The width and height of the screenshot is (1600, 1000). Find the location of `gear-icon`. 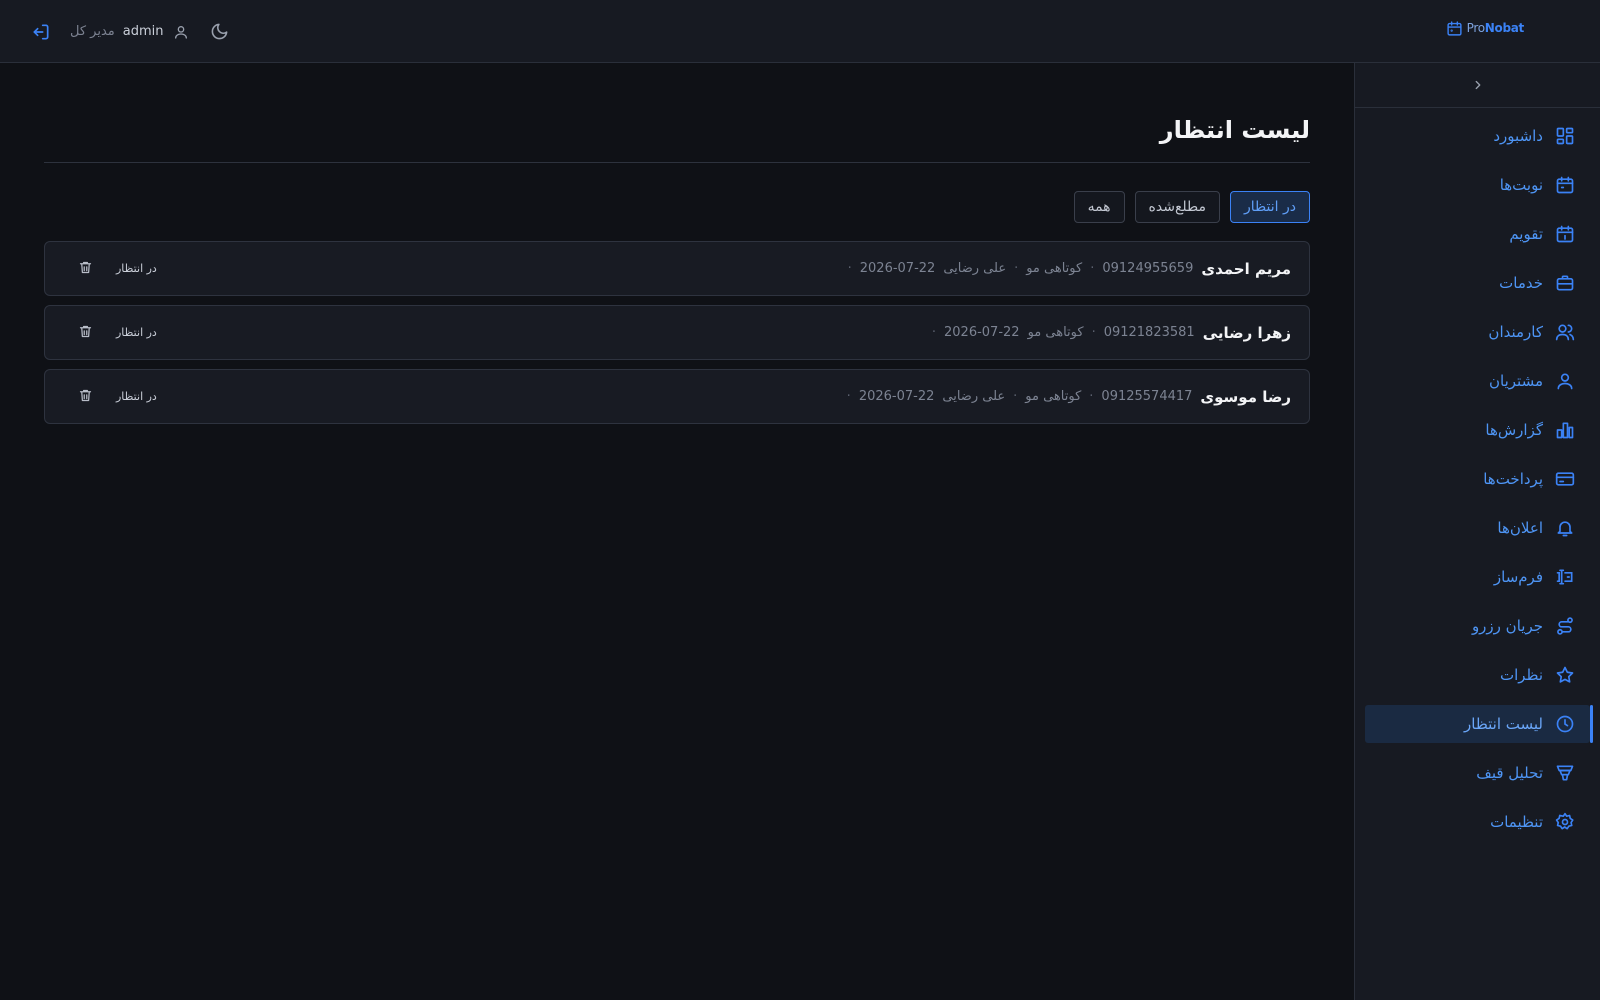

gear-icon is located at coordinates (1565, 822).